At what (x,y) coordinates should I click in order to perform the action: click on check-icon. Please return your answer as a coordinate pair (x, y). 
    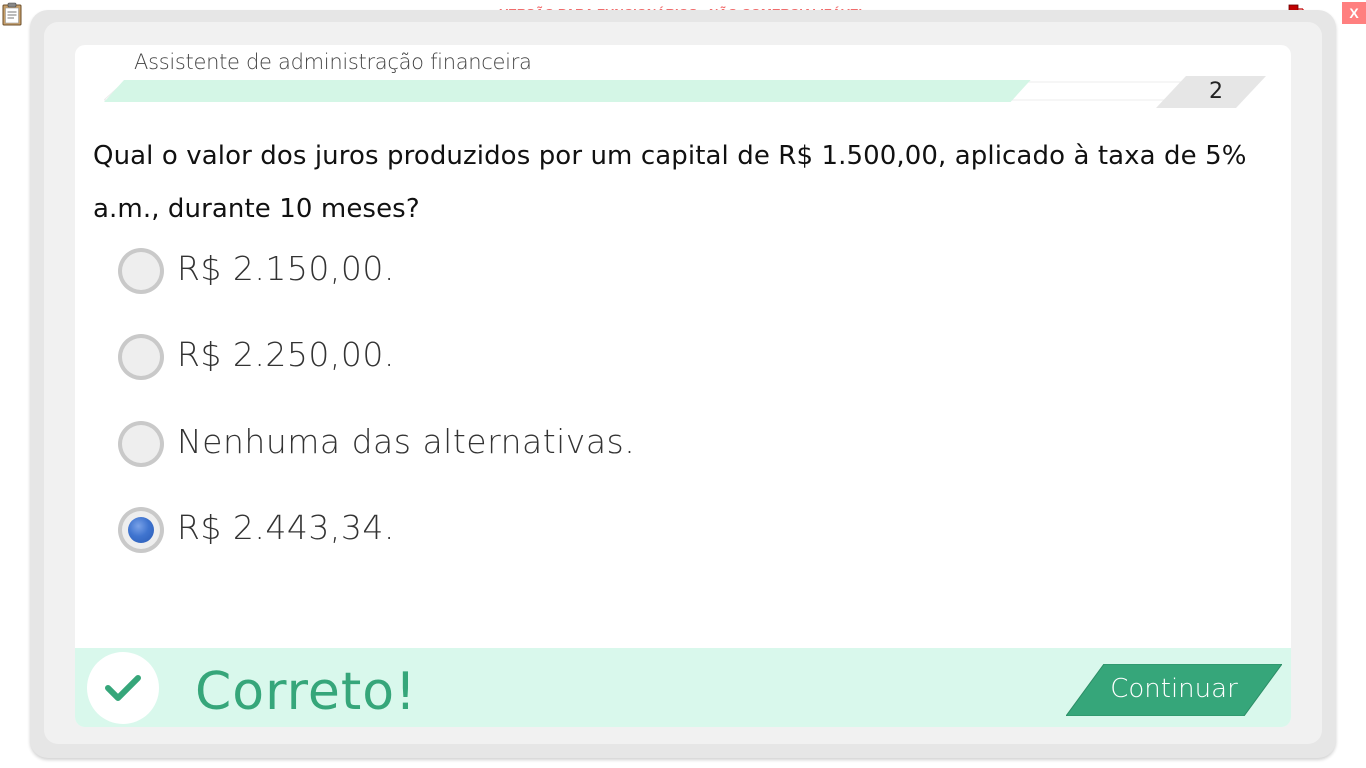
    Looking at the image, I should click on (123, 688).